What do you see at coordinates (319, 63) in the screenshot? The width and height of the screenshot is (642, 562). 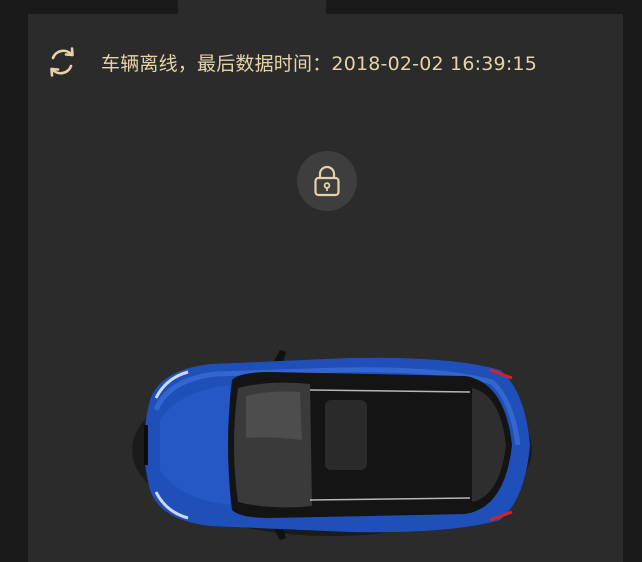 I see `offline-status-text: 车辆离线，最后数据时间：2018-02-02 16:39:15` at bounding box center [319, 63].